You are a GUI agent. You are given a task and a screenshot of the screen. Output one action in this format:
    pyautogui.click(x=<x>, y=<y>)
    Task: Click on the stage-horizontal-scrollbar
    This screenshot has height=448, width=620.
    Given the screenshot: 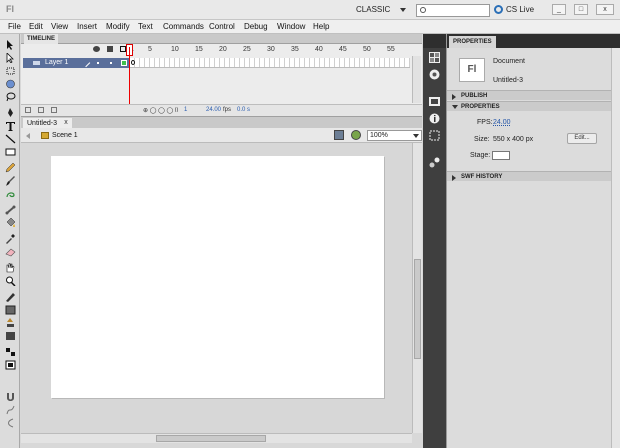 What is the action you would take?
    pyautogui.click(x=216, y=438)
    